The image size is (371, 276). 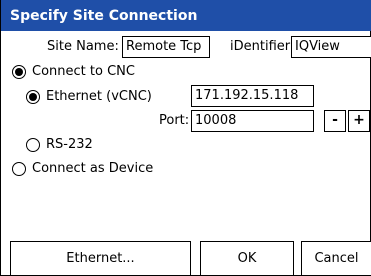 What do you see at coordinates (331, 47) in the screenshot?
I see `identifier-input: IQView` at bounding box center [331, 47].